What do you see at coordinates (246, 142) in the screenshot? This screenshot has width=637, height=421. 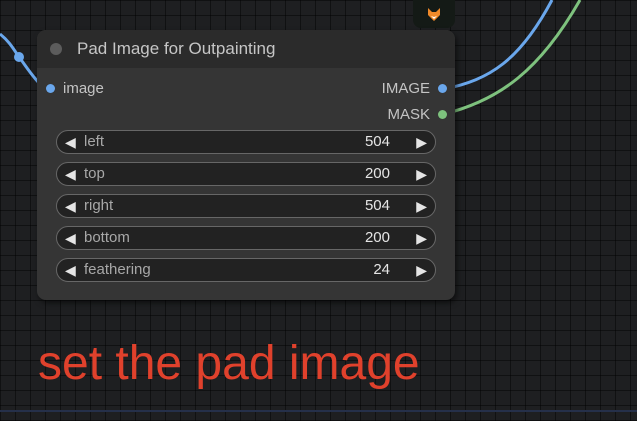 I see `widget-left: ◀ left 504 ▶` at bounding box center [246, 142].